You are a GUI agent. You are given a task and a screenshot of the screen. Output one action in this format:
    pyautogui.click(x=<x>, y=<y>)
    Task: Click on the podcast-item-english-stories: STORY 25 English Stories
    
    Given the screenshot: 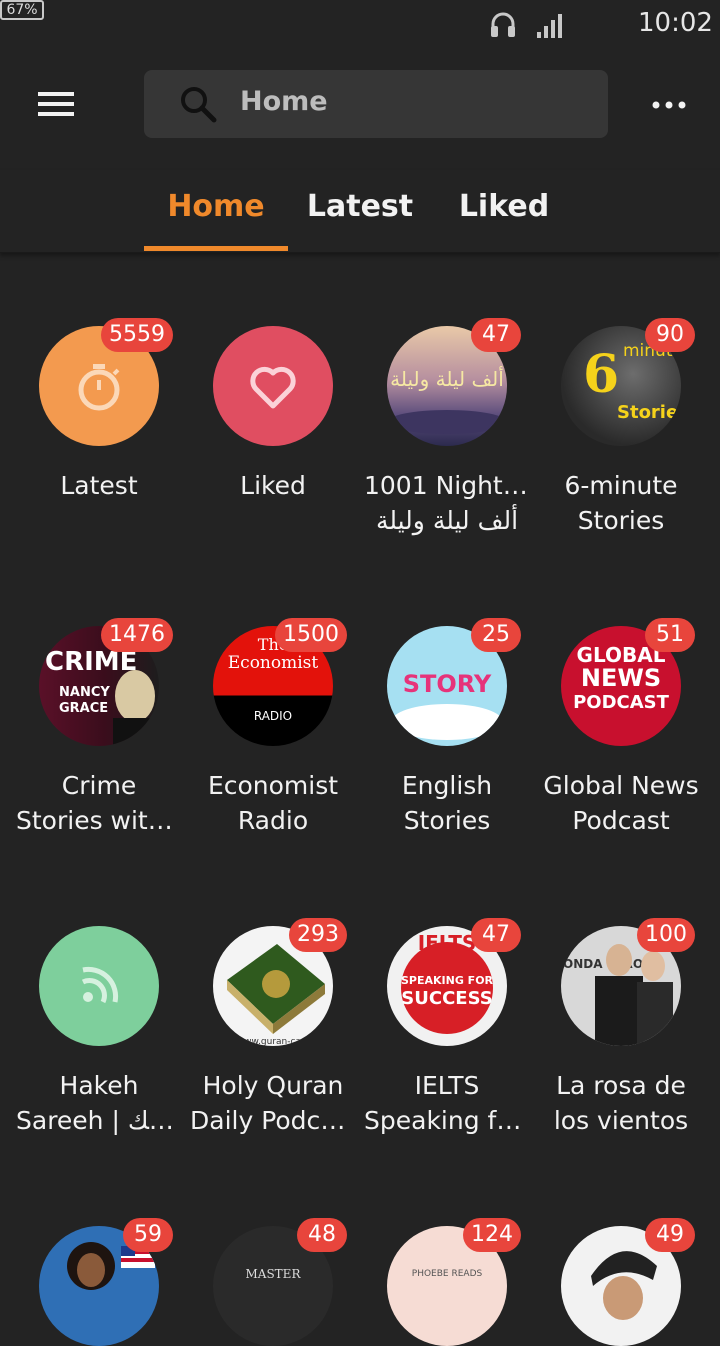 What is the action you would take?
    pyautogui.click(x=447, y=728)
    